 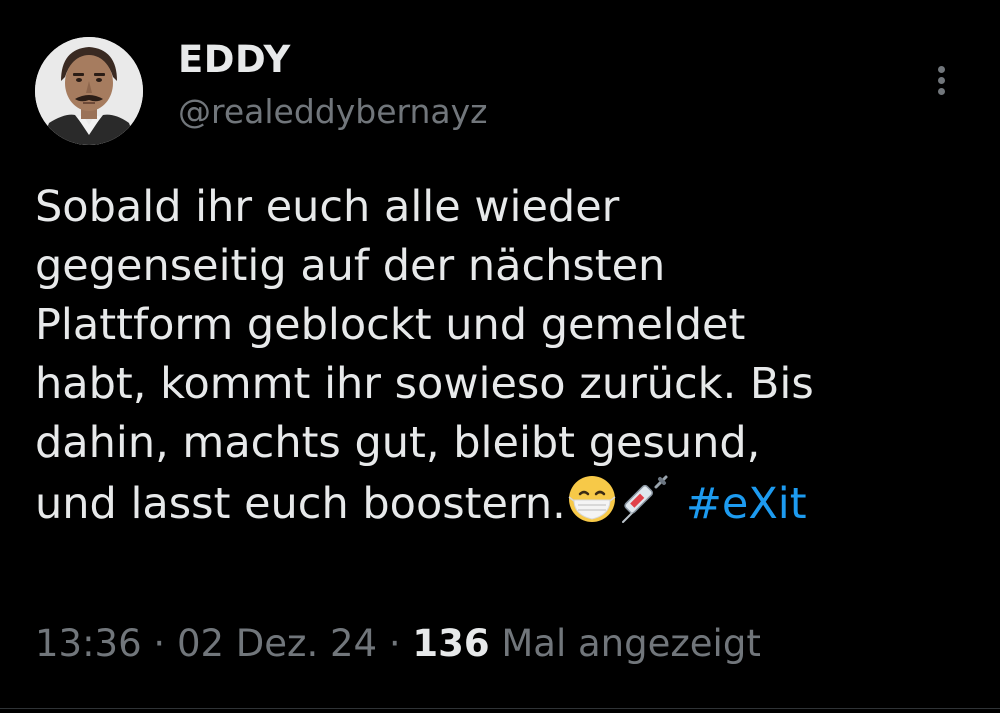 I want to click on avatar-image, so click(x=89, y=91).